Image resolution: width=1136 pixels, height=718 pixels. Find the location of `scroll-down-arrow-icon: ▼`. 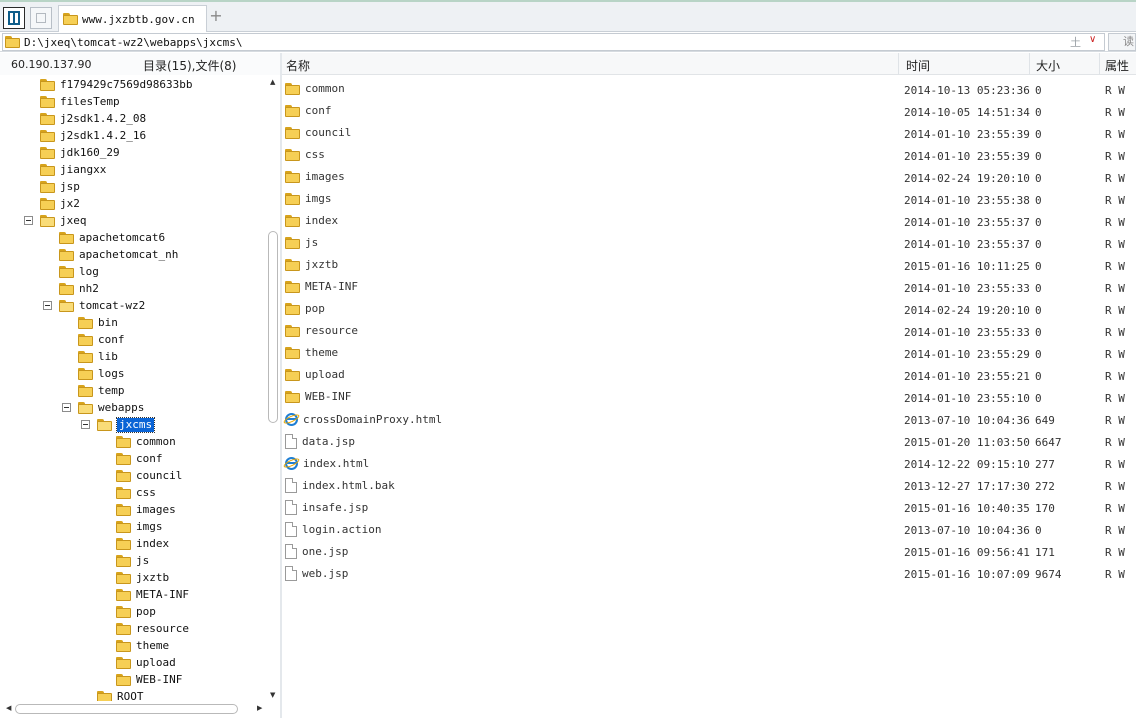

scroll-down-arrow-icon: ▼ is located at coordinates (272, 695).